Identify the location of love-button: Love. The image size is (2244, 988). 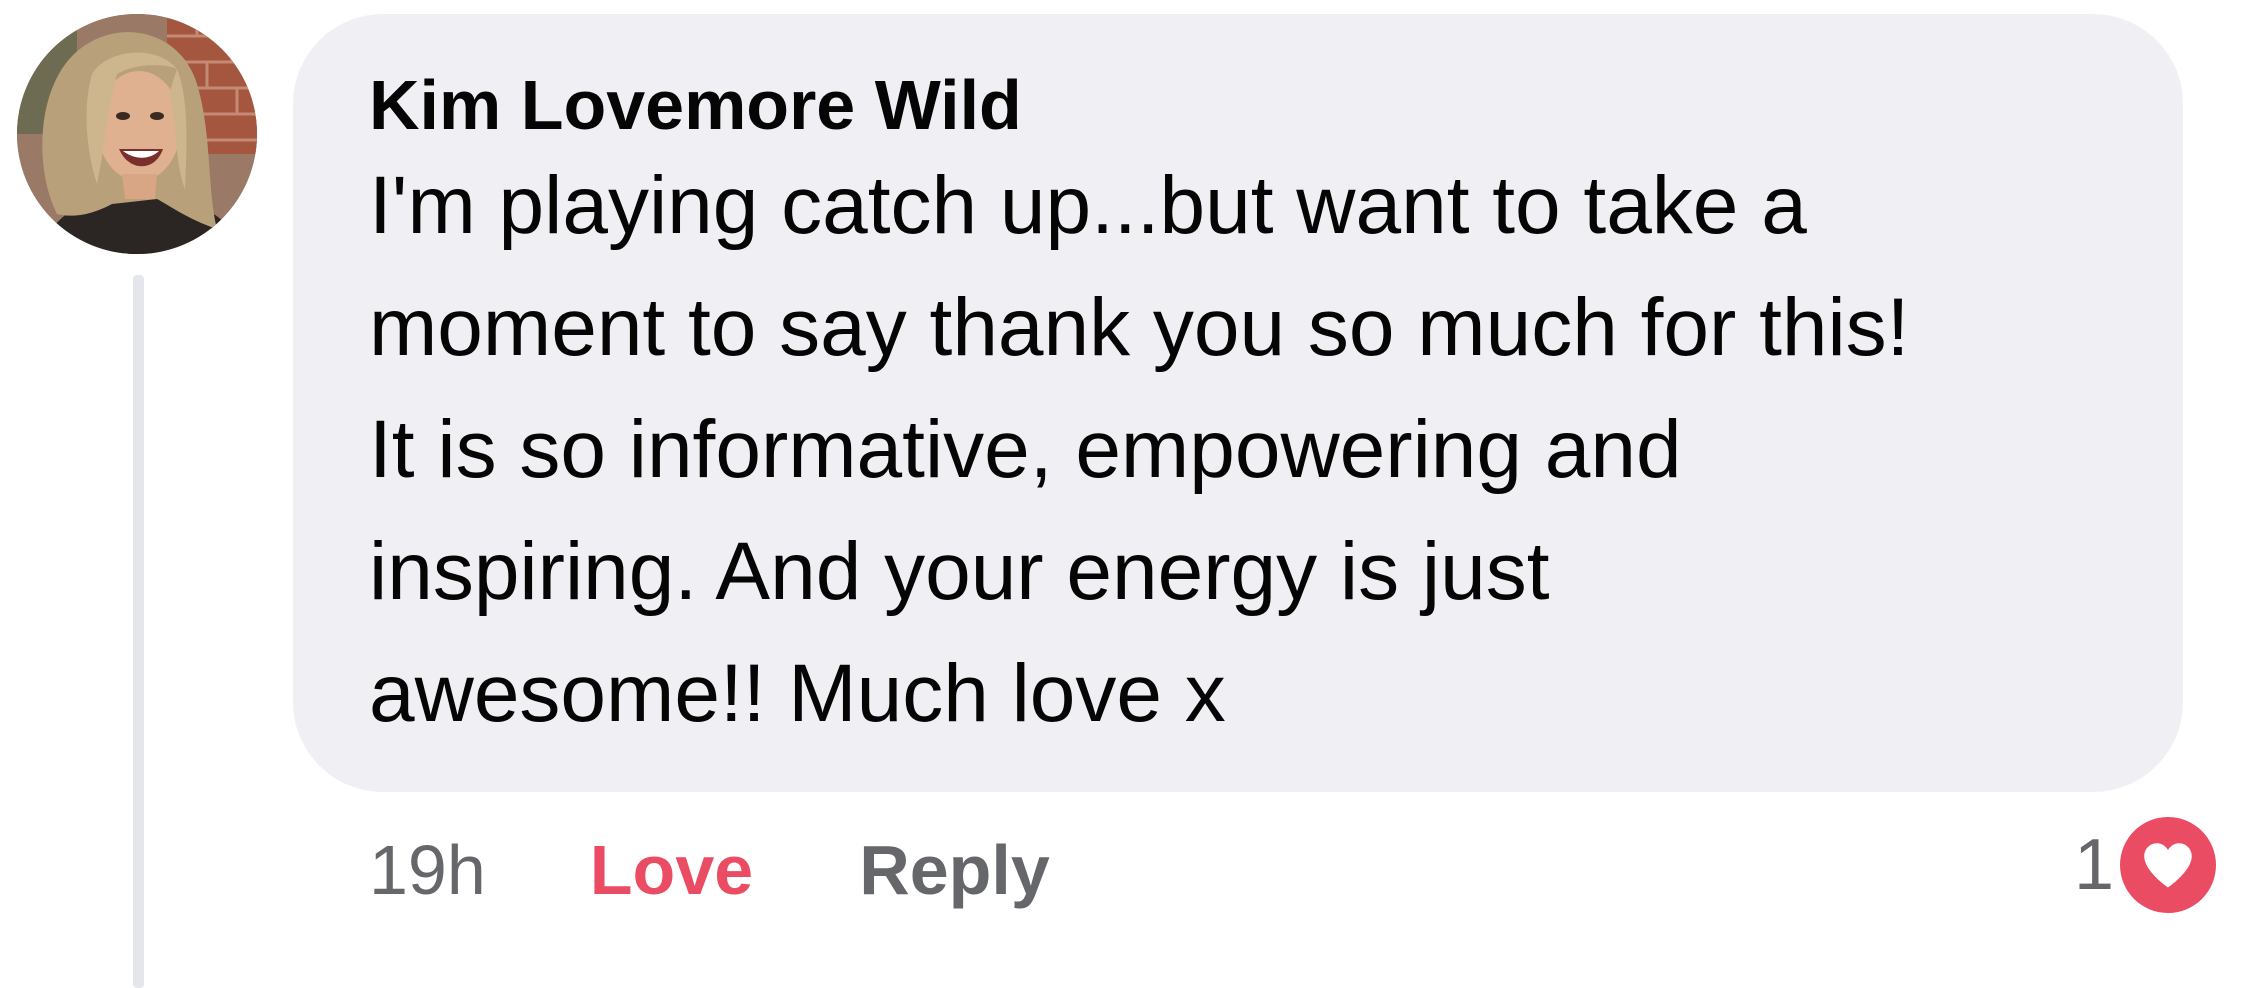
(671, 870).